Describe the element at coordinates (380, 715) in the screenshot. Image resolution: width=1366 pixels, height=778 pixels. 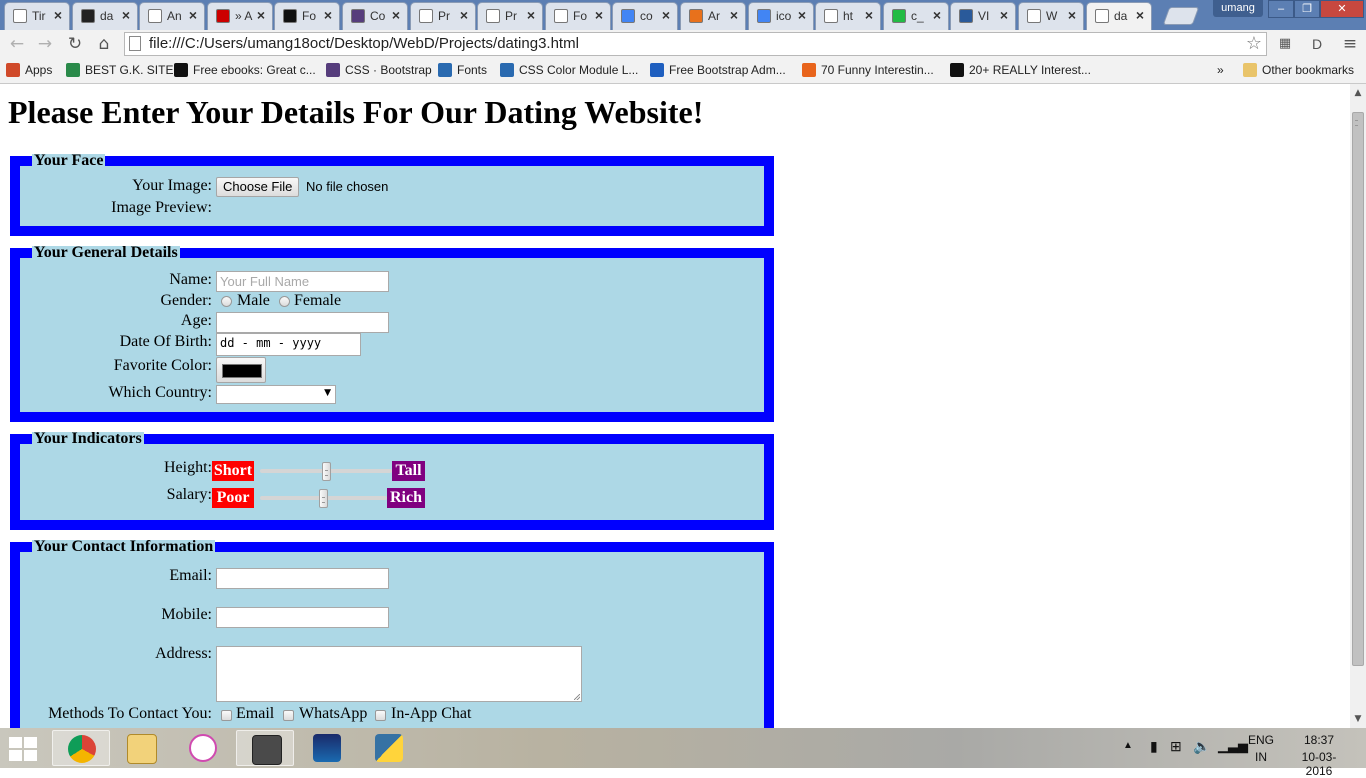
I see `method-inapp-checkbox` at that location.